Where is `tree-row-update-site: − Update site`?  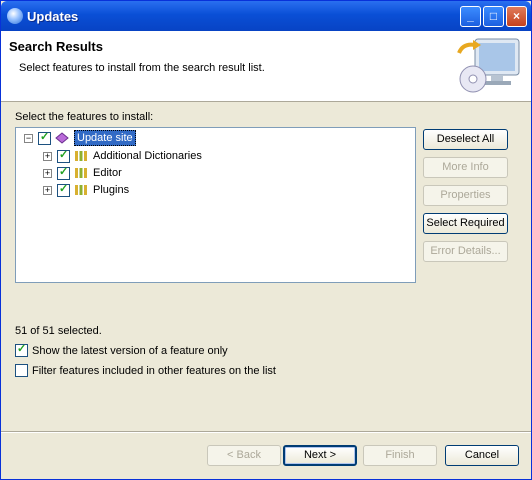
tree-row-update-site: − Update site is located at coordinates (80, 138).